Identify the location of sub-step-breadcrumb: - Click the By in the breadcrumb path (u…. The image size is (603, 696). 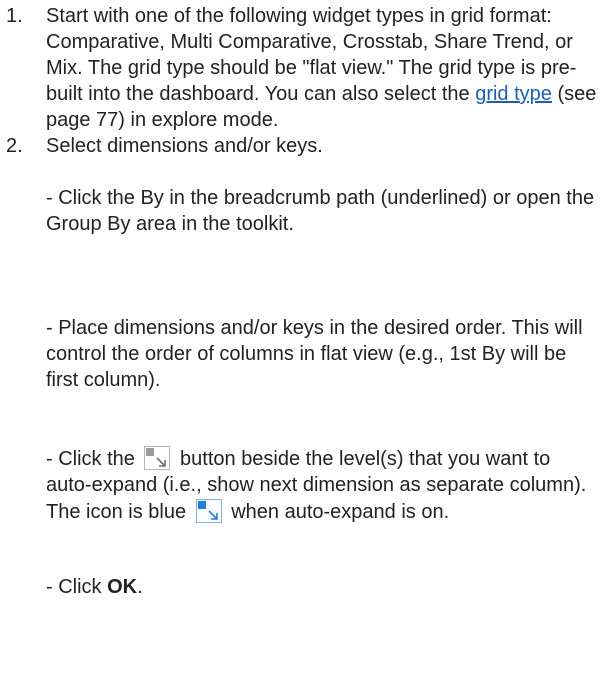
(320, 211).